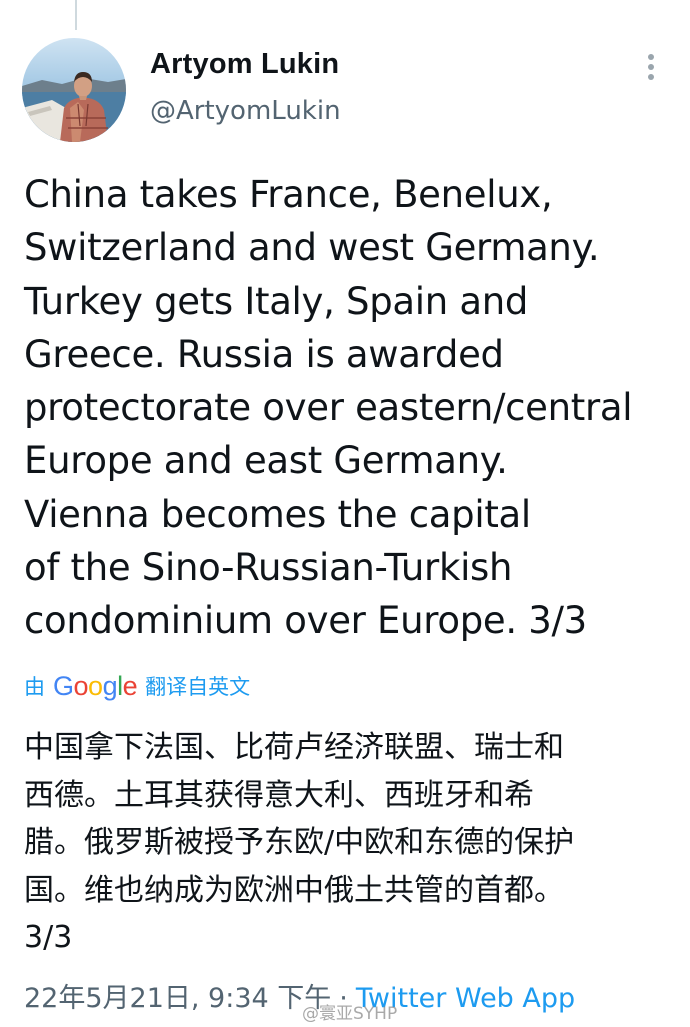  I want to click on profile-photo-icon, so click(74, 90).